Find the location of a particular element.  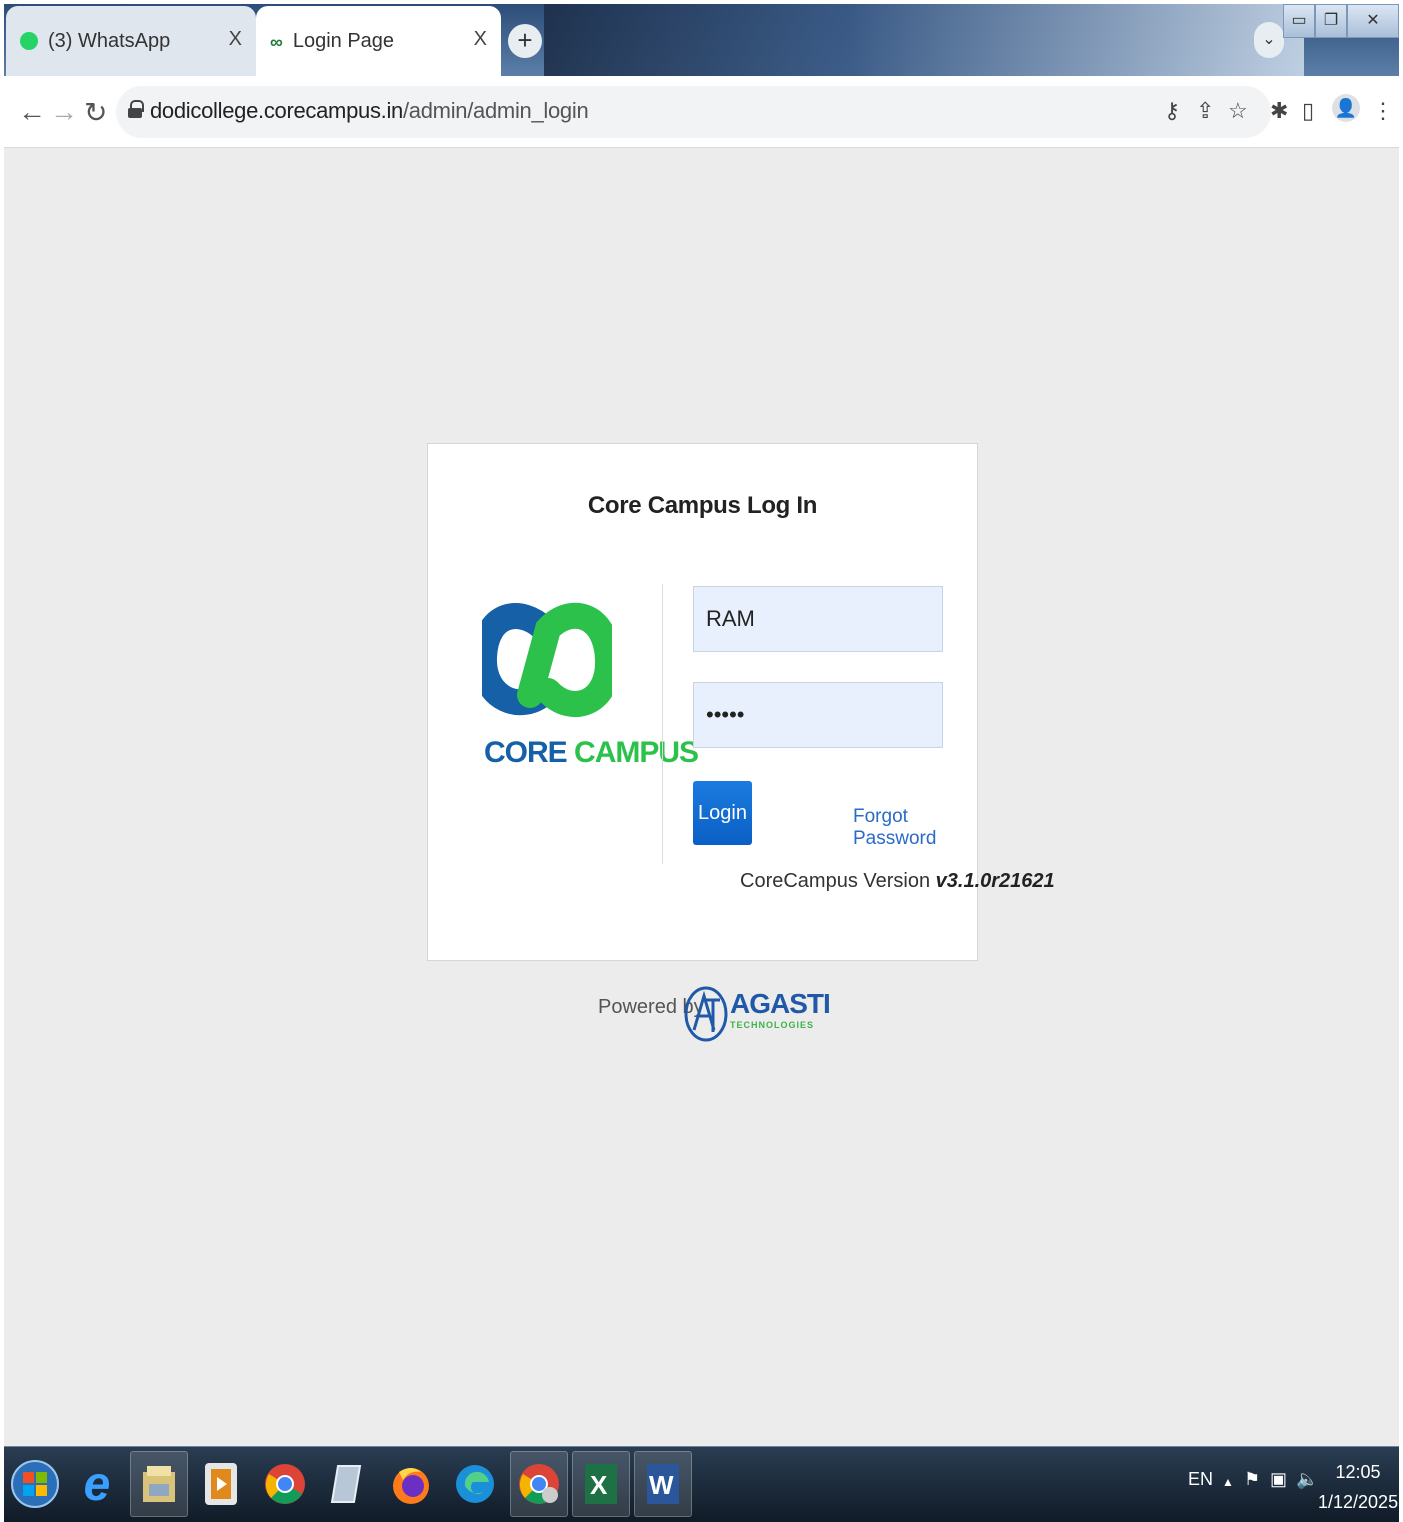

file-explorer-icon is located at coordinates (159, 1484).